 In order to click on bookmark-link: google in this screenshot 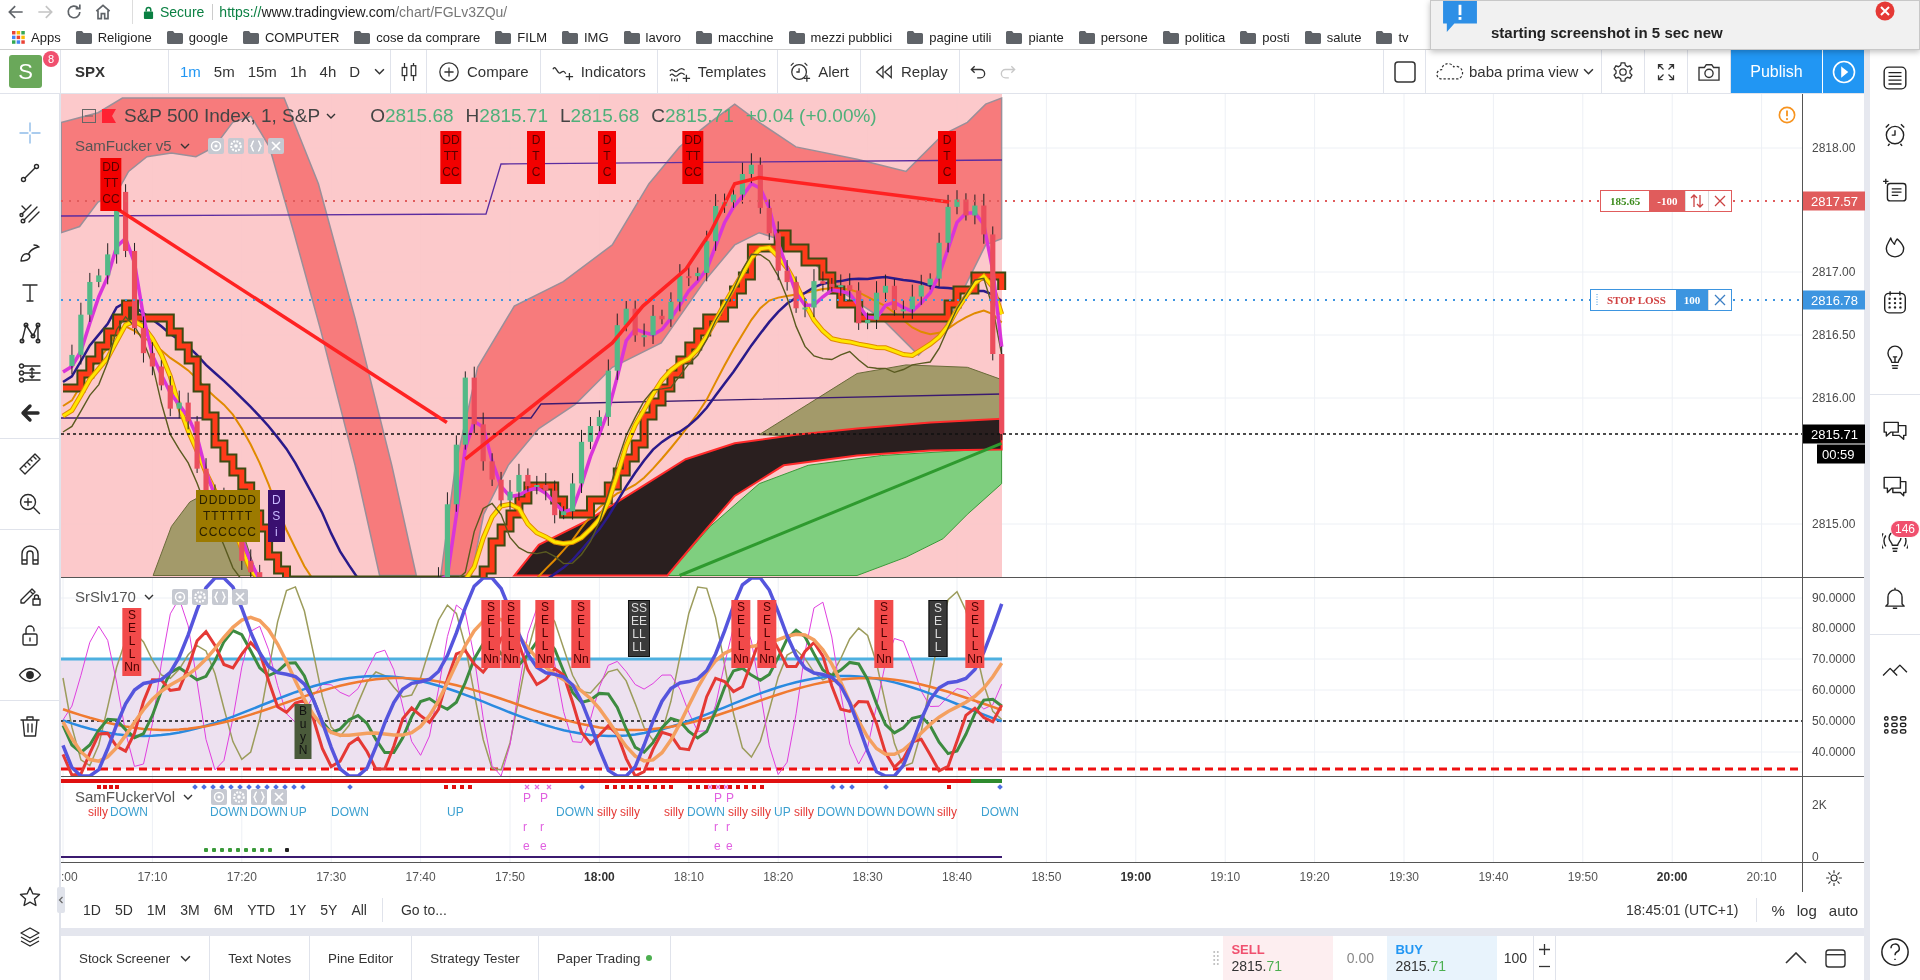, I will do `click(208, 37)`.